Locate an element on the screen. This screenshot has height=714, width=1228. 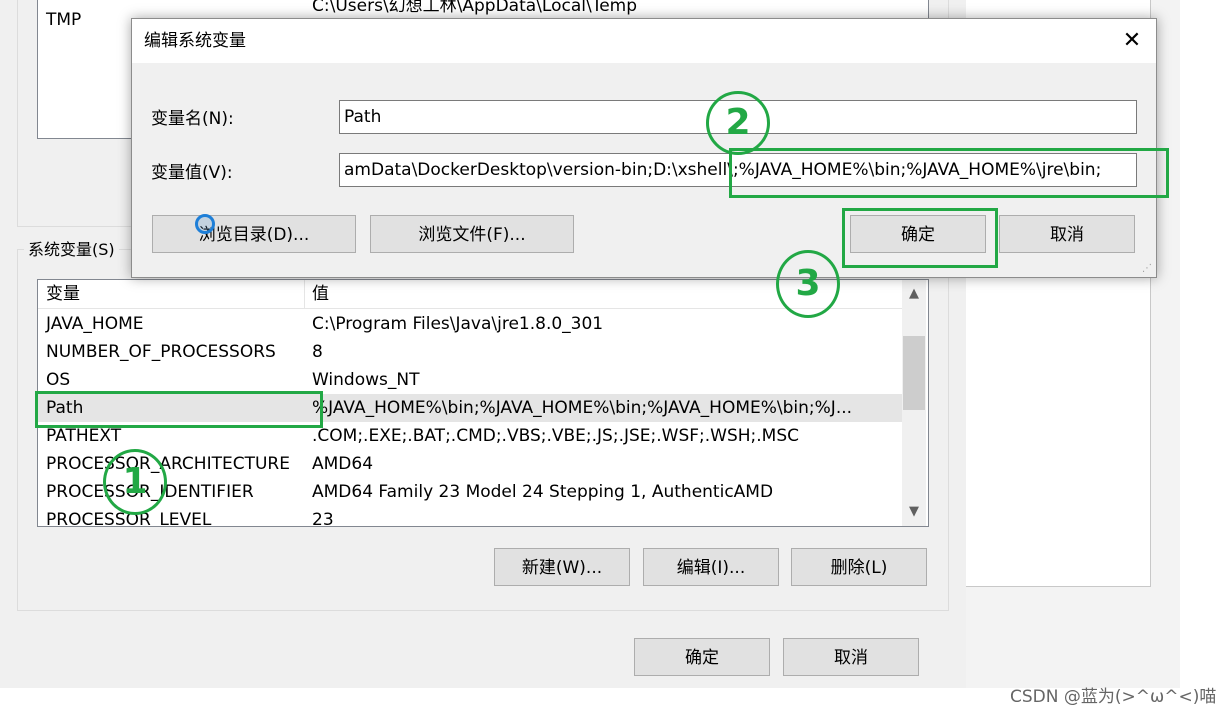
delete-button: 删除(L) is located at coordinates (859, 567).